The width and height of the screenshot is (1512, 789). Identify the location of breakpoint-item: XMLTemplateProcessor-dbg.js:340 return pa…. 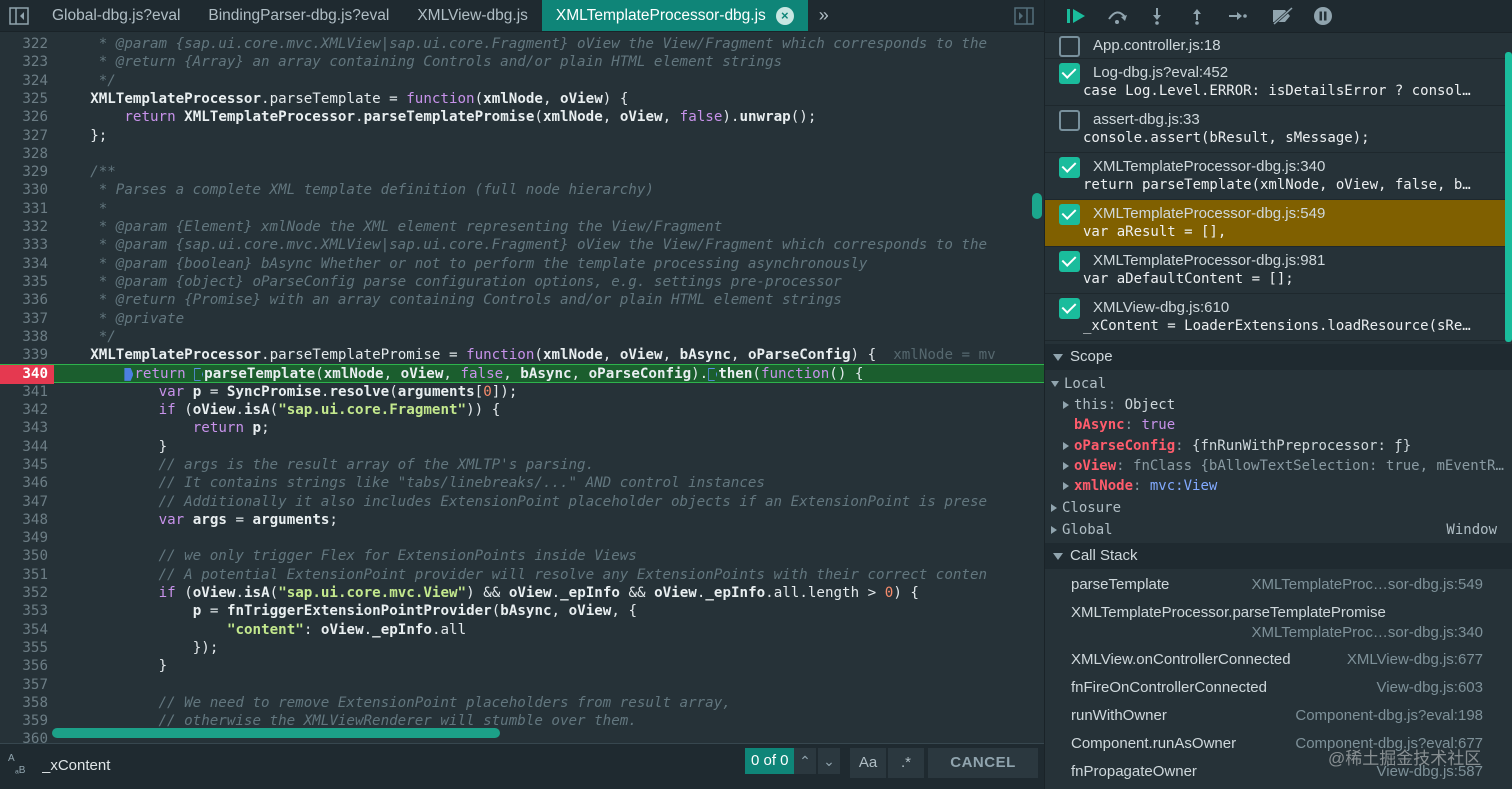
(1275, 176).